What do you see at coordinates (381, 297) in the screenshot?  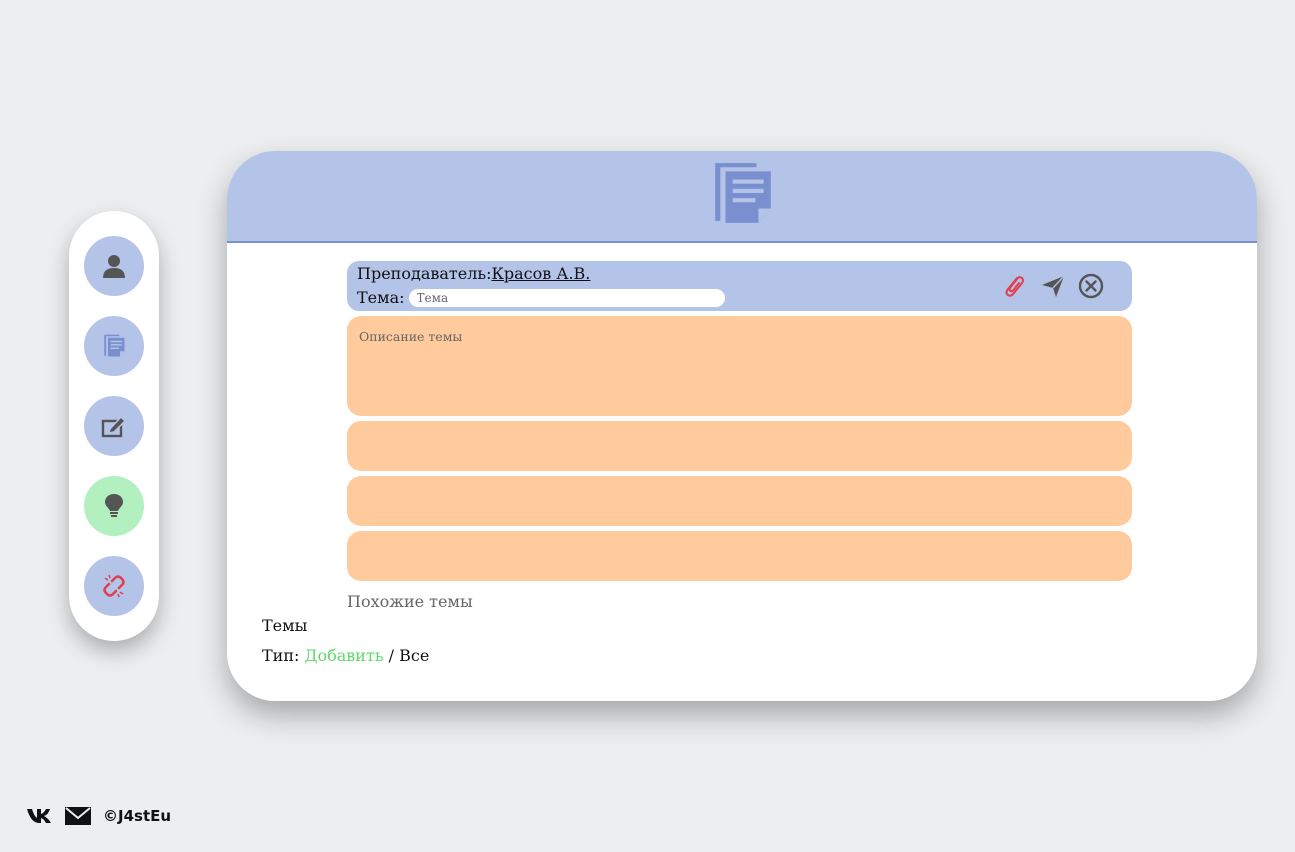 I see `topic-label: Тема:` at bounding box center [381, 297].